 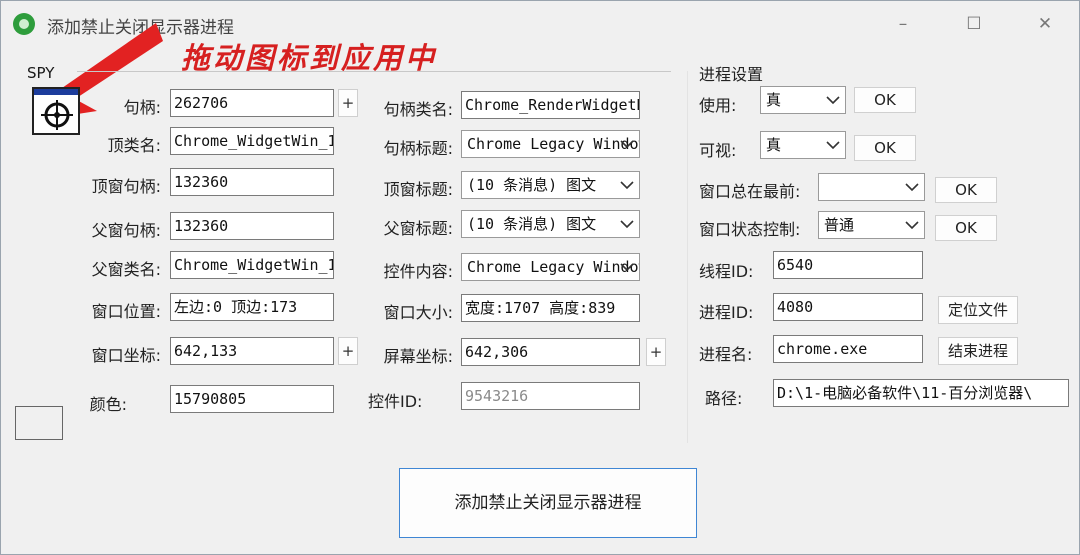 What do you see at coordinates (126, 269) in the screenshot?
I see `parent-class-label: 父窗类名:` at bounding box center [126, 269].